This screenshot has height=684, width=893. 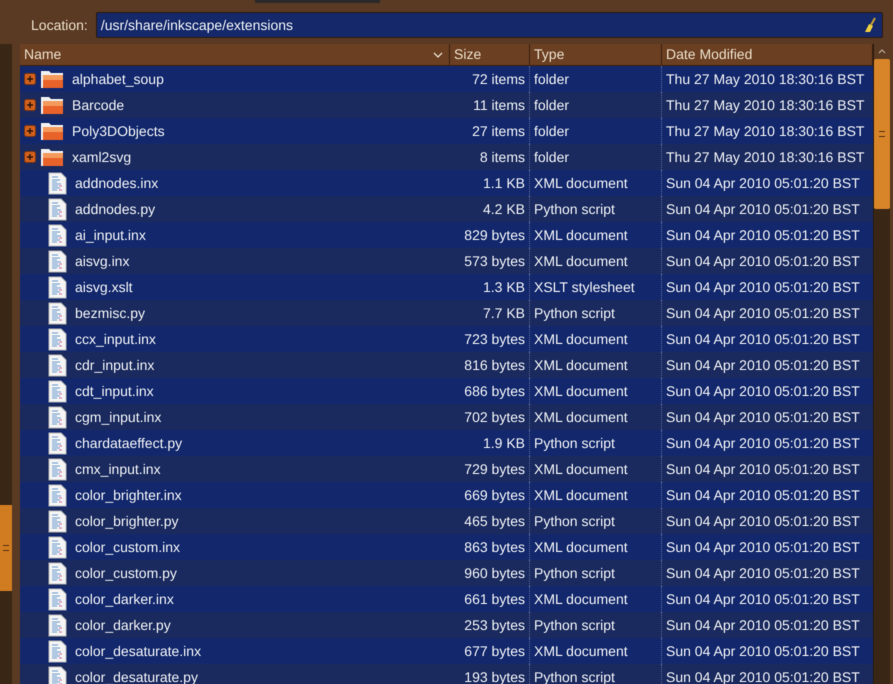 I want to click on file-row: Poly3DObjects 27 items folder Thu 27 May 2010 18:30:16 BST, so click(x=446, y=131).